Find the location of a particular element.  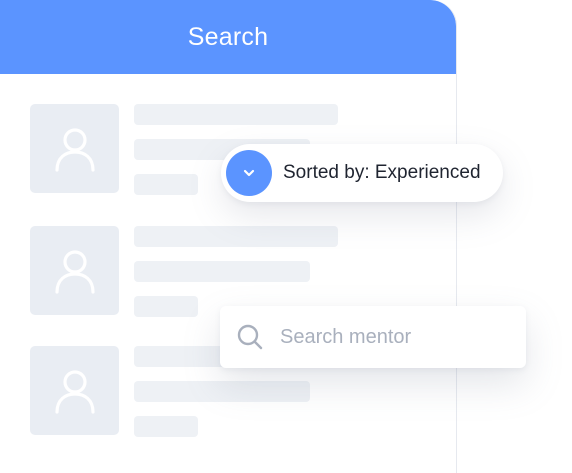

search-icon is located at coordinates (250, 337).